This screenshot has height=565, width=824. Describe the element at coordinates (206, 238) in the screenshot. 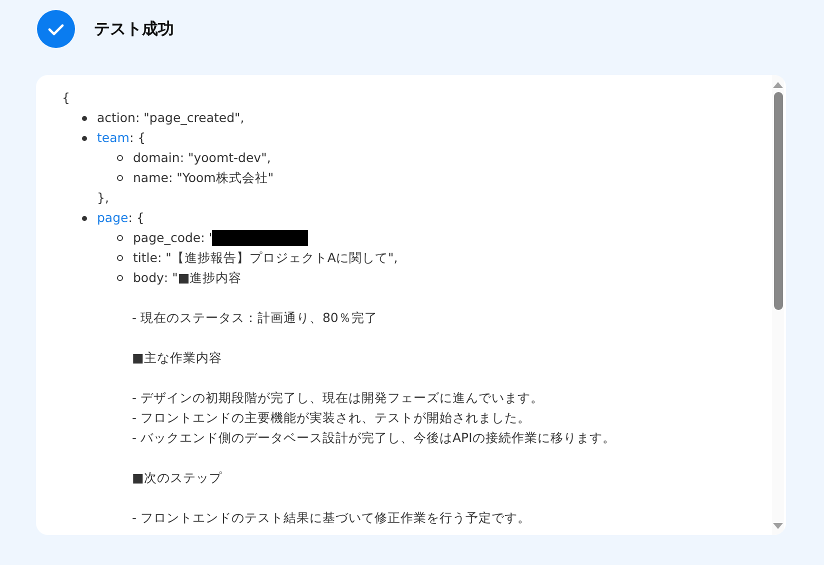

I see `json-value: : '` at that location.